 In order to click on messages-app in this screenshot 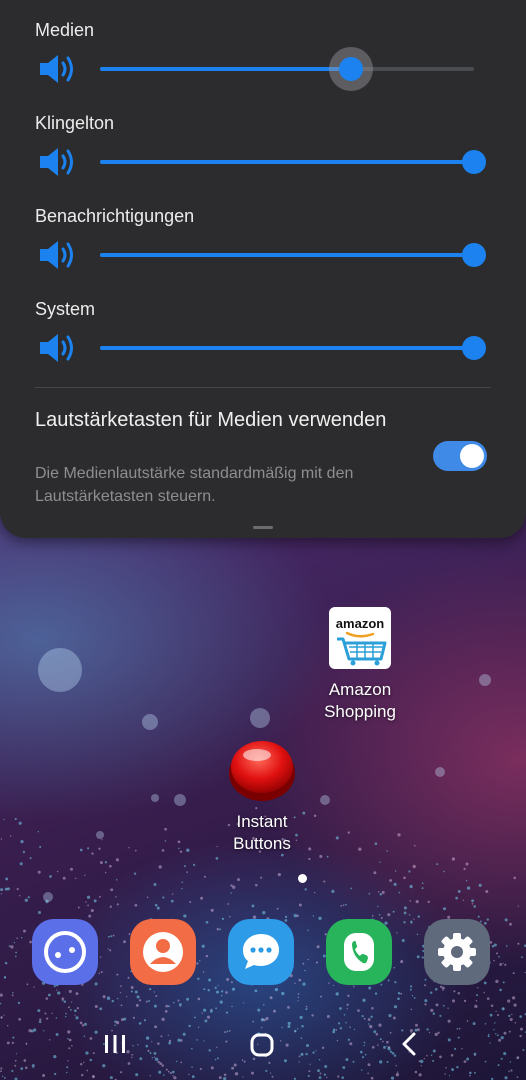, I will do `click(261, 952)`.